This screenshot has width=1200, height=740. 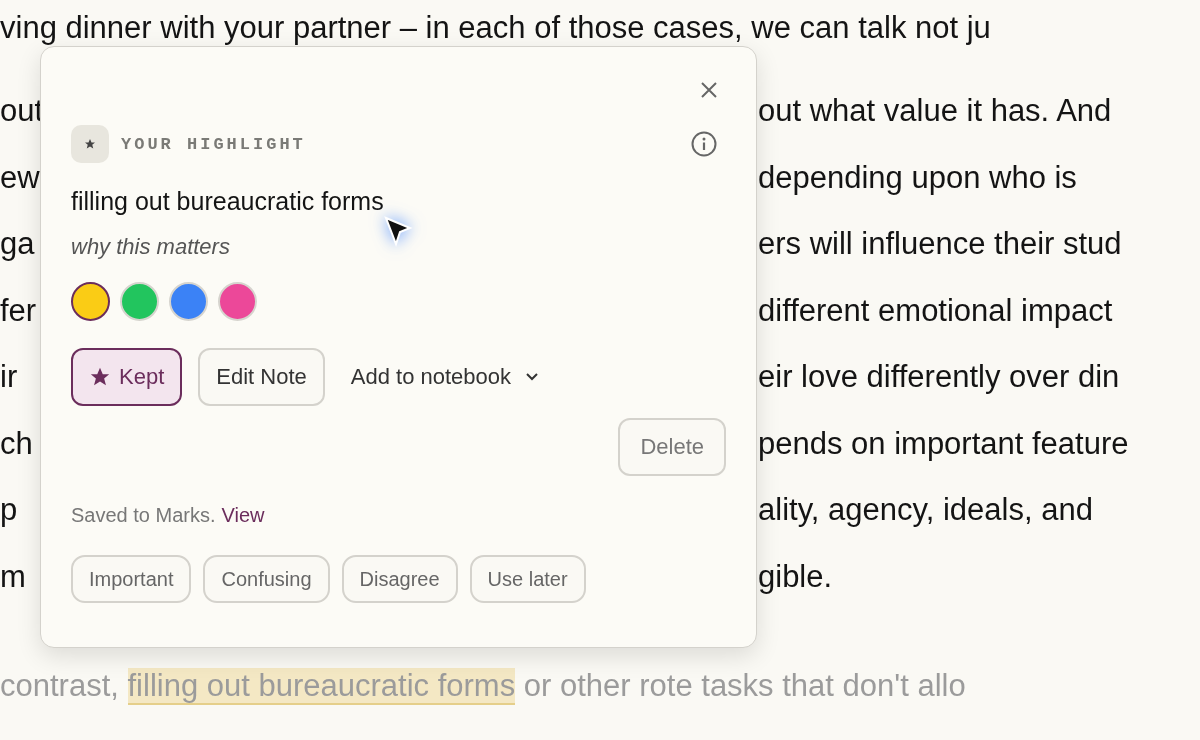 I want to click on article-text: out, so click(x=20, y=111).